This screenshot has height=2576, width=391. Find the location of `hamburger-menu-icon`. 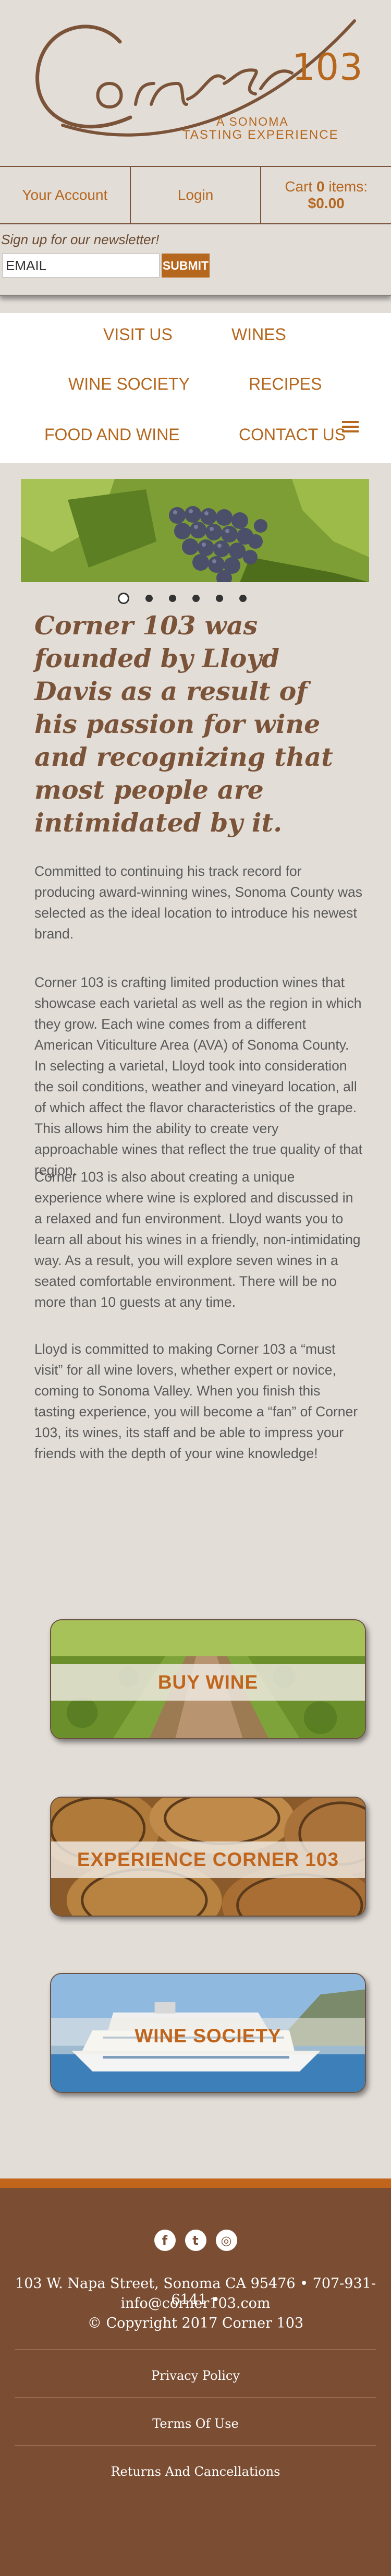

hamburger-menu-icon is located at coordinates (350, 428).